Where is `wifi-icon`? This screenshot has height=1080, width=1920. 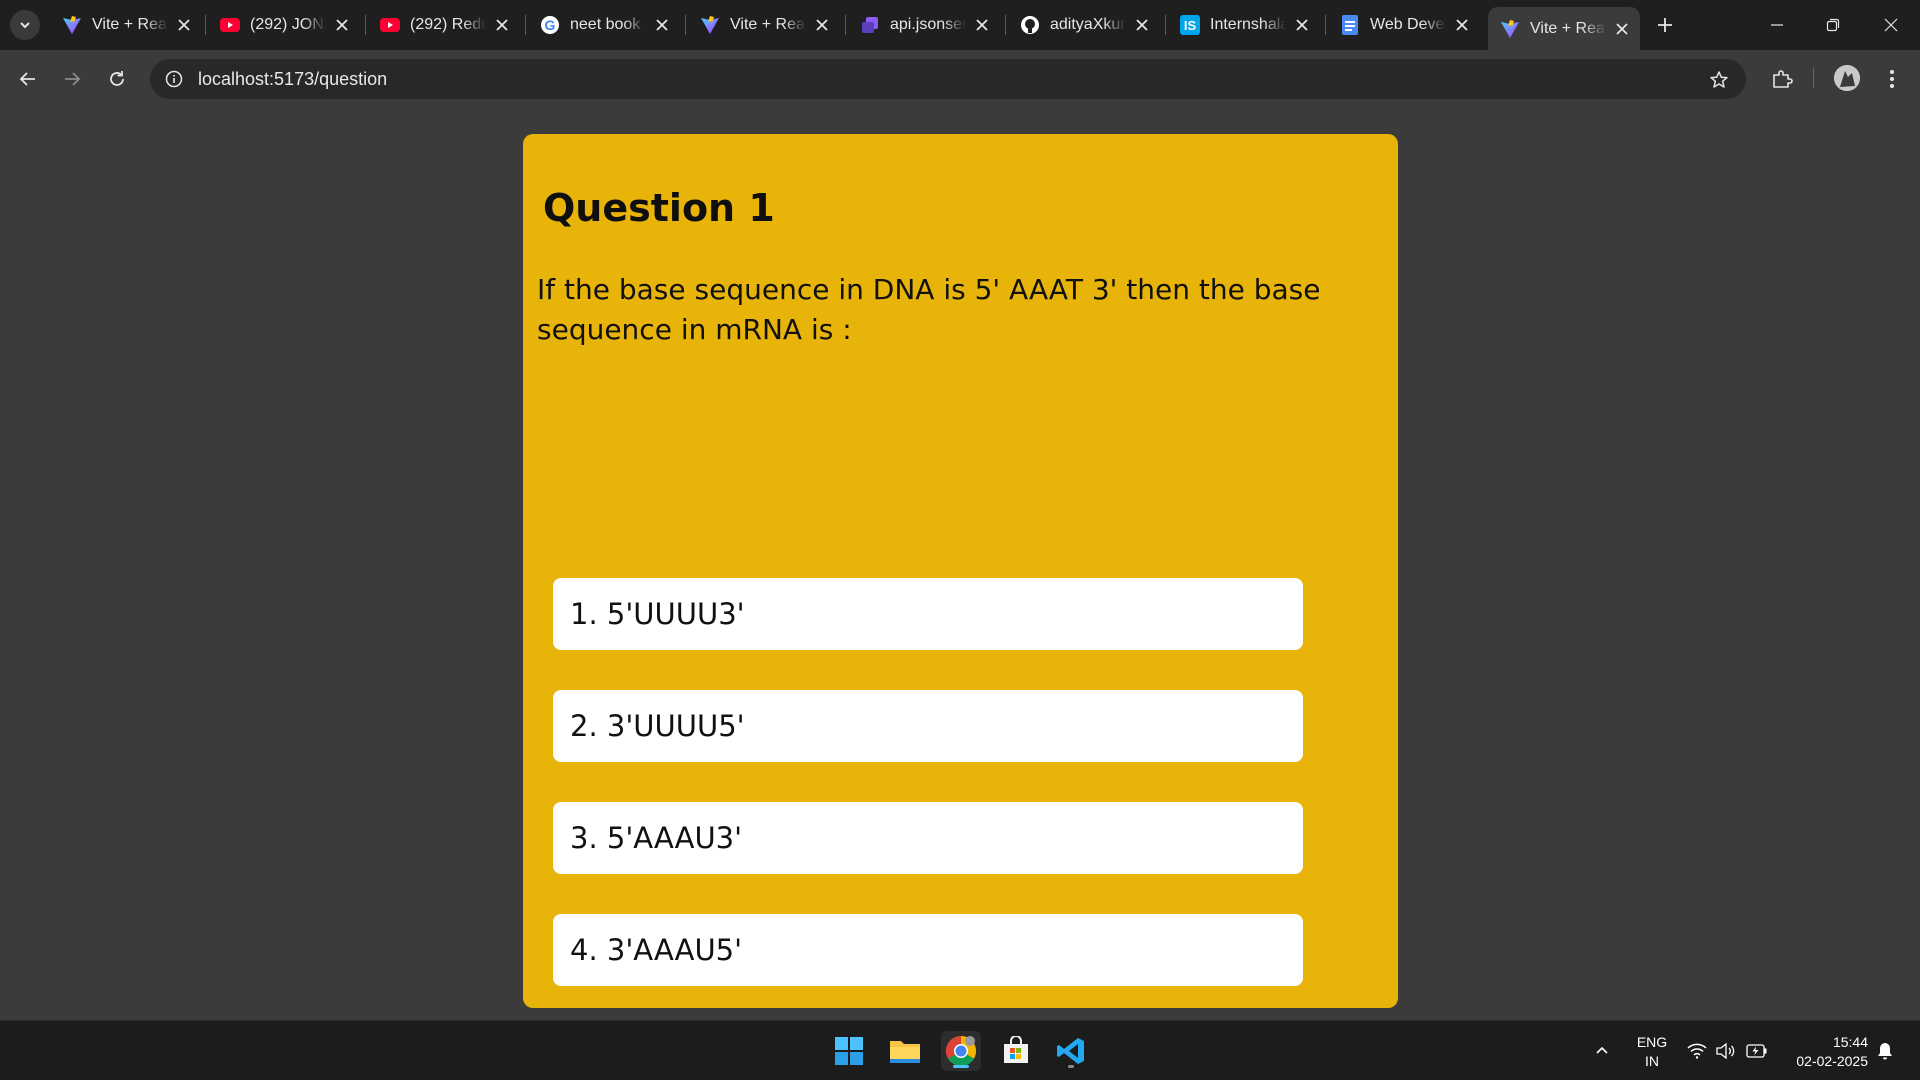
wifi-icon is located at coordinates (1697, 1051).